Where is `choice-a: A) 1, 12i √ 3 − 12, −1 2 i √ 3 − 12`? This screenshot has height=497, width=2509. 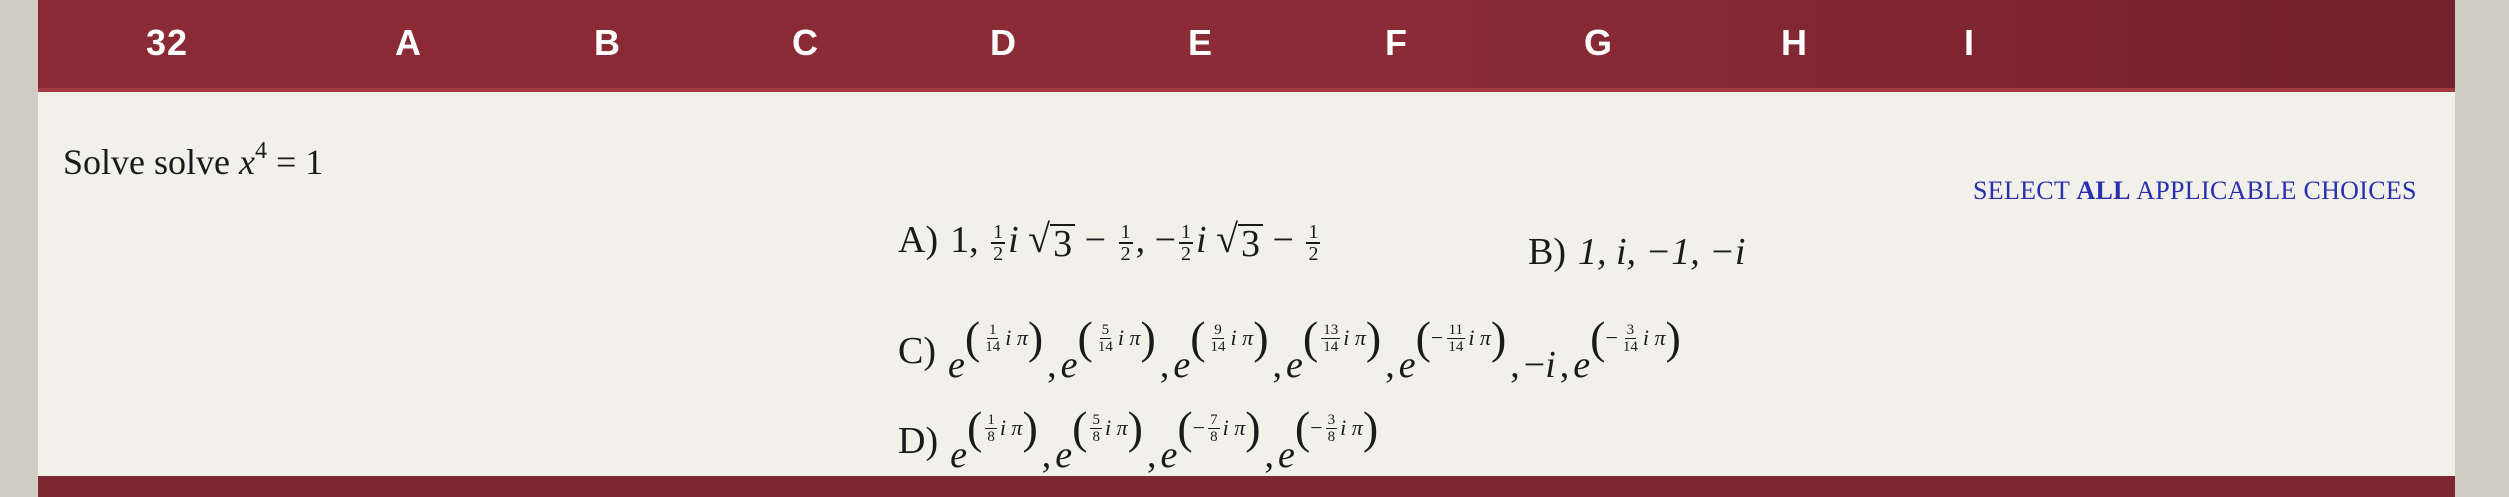
choice-a: A) 1, 12i √ 3 − 12, −1 2 i √ 3 − 12 is located at coordinates (1110, 239).